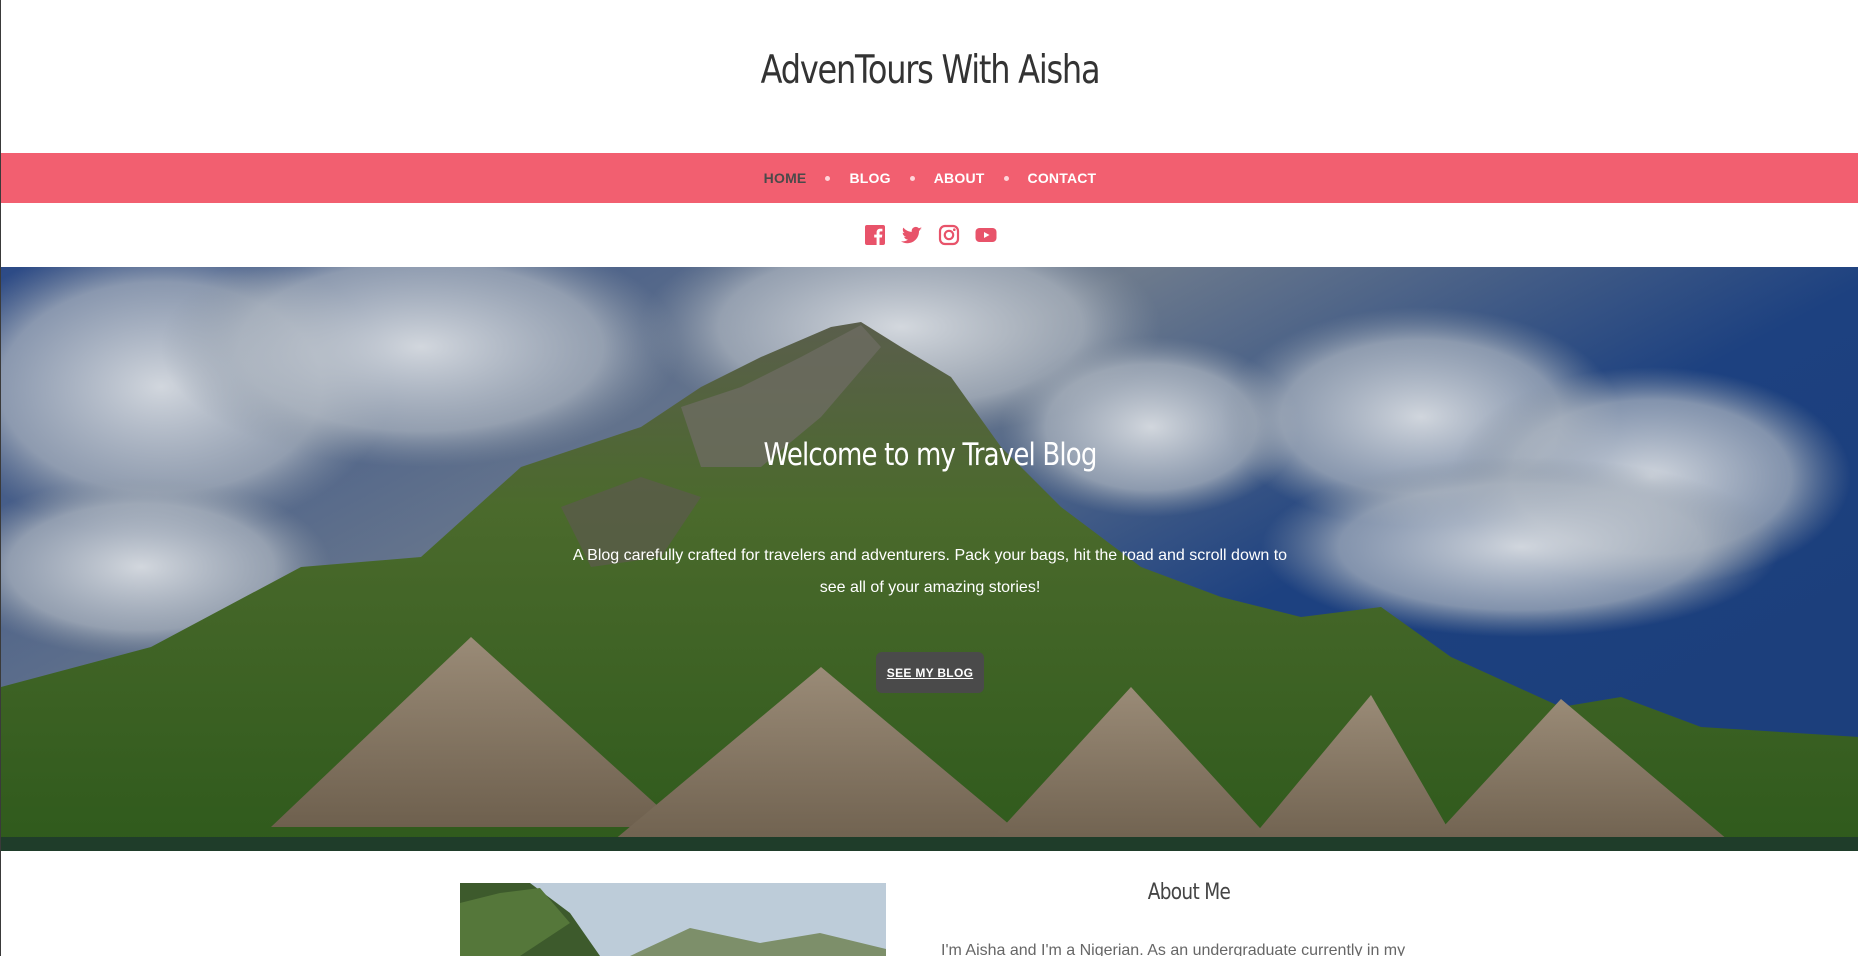 This screenshot has height=956, width=1858. What do you see at coordinates (875, 235) in the screenshot?
I see `facebook-icon` at bounding box center [875, 235].